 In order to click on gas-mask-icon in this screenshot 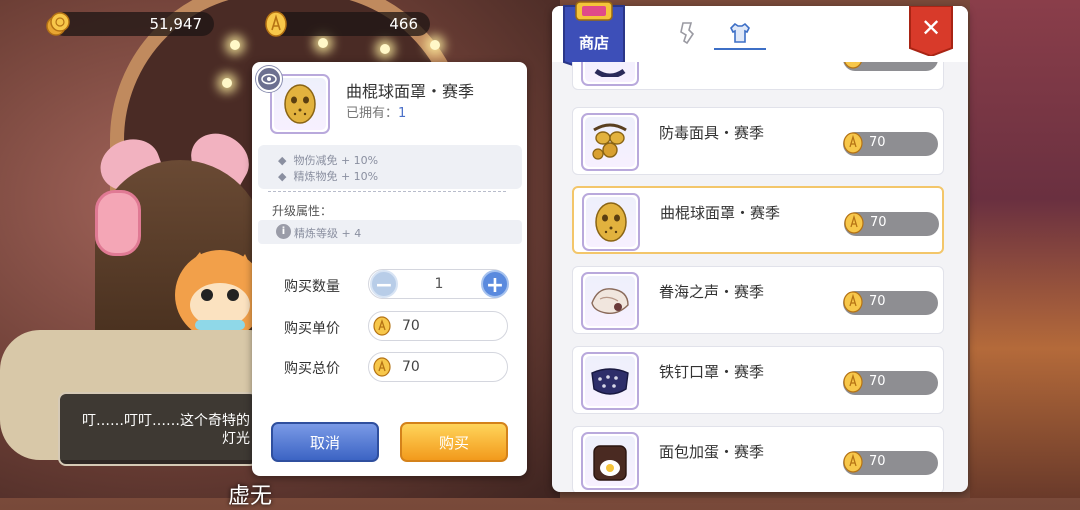, I will do `click(609, 141)`.